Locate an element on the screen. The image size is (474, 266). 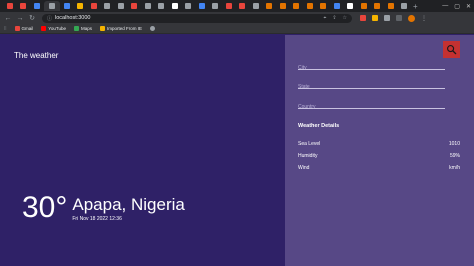
city-input is located at coordinates (371, 68).